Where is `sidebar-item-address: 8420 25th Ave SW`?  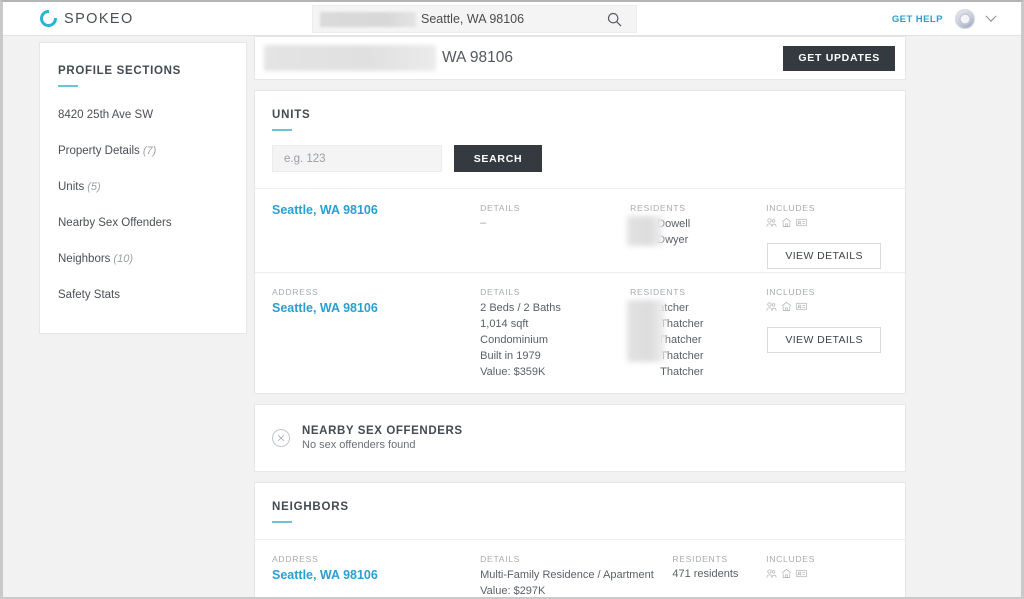 sidebar-item-address: 8420 25th Ave SW is located at coordinates (143, 115).